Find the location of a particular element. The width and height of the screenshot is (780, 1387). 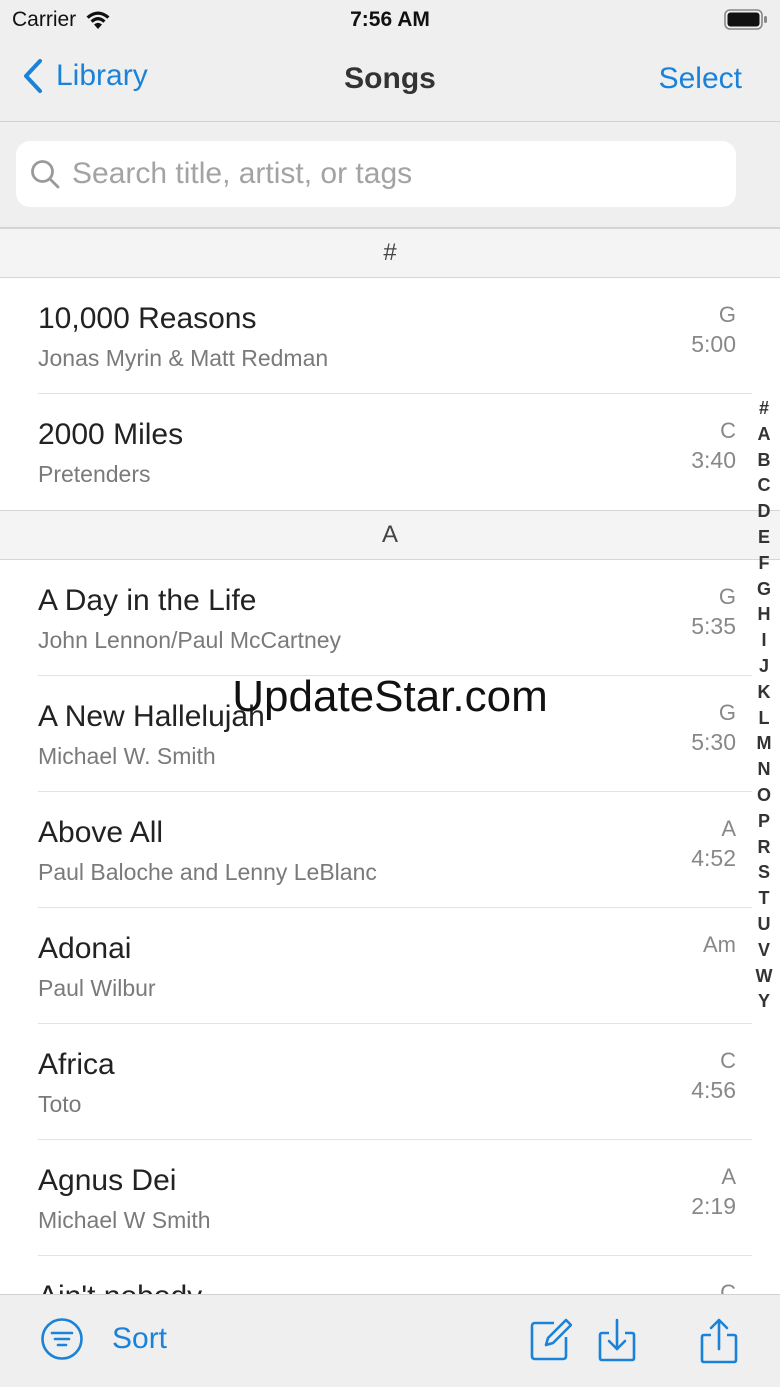

song-title: Above All is located at coordinates (101, 832).